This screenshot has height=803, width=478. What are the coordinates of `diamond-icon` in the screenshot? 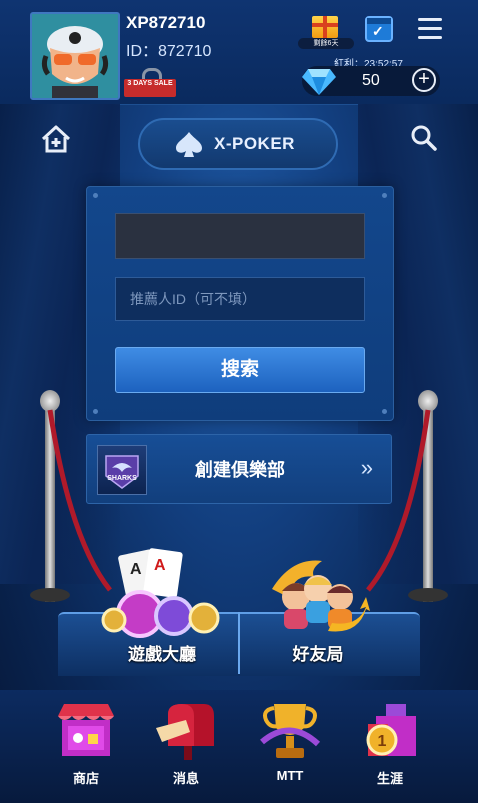 It's located at (319, 82).